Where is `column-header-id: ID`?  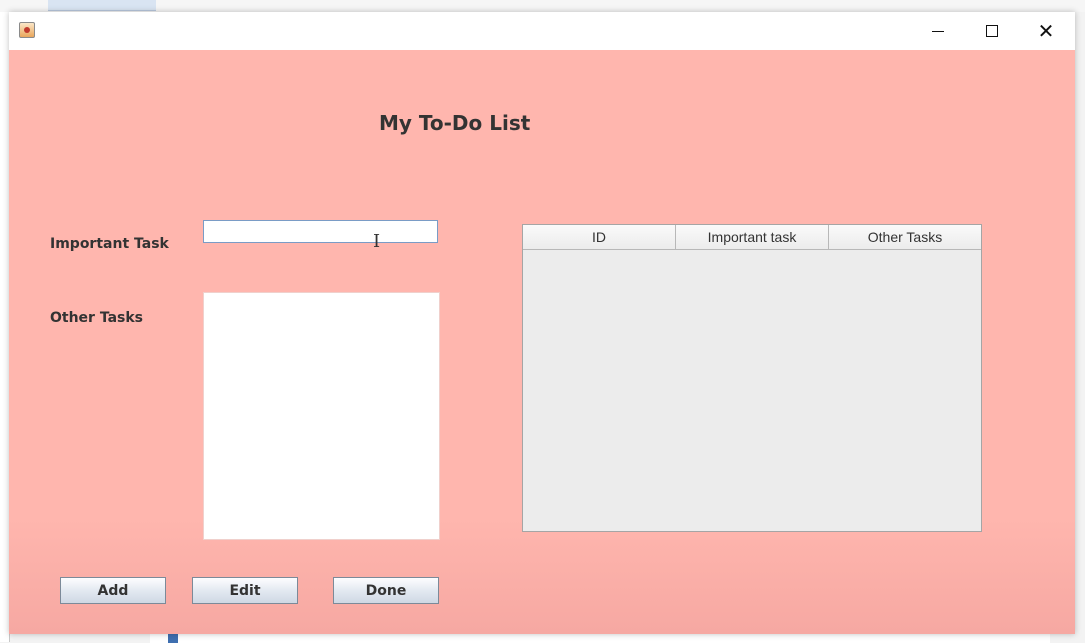
column-header-id: ID is located at coordinates (599, 237).